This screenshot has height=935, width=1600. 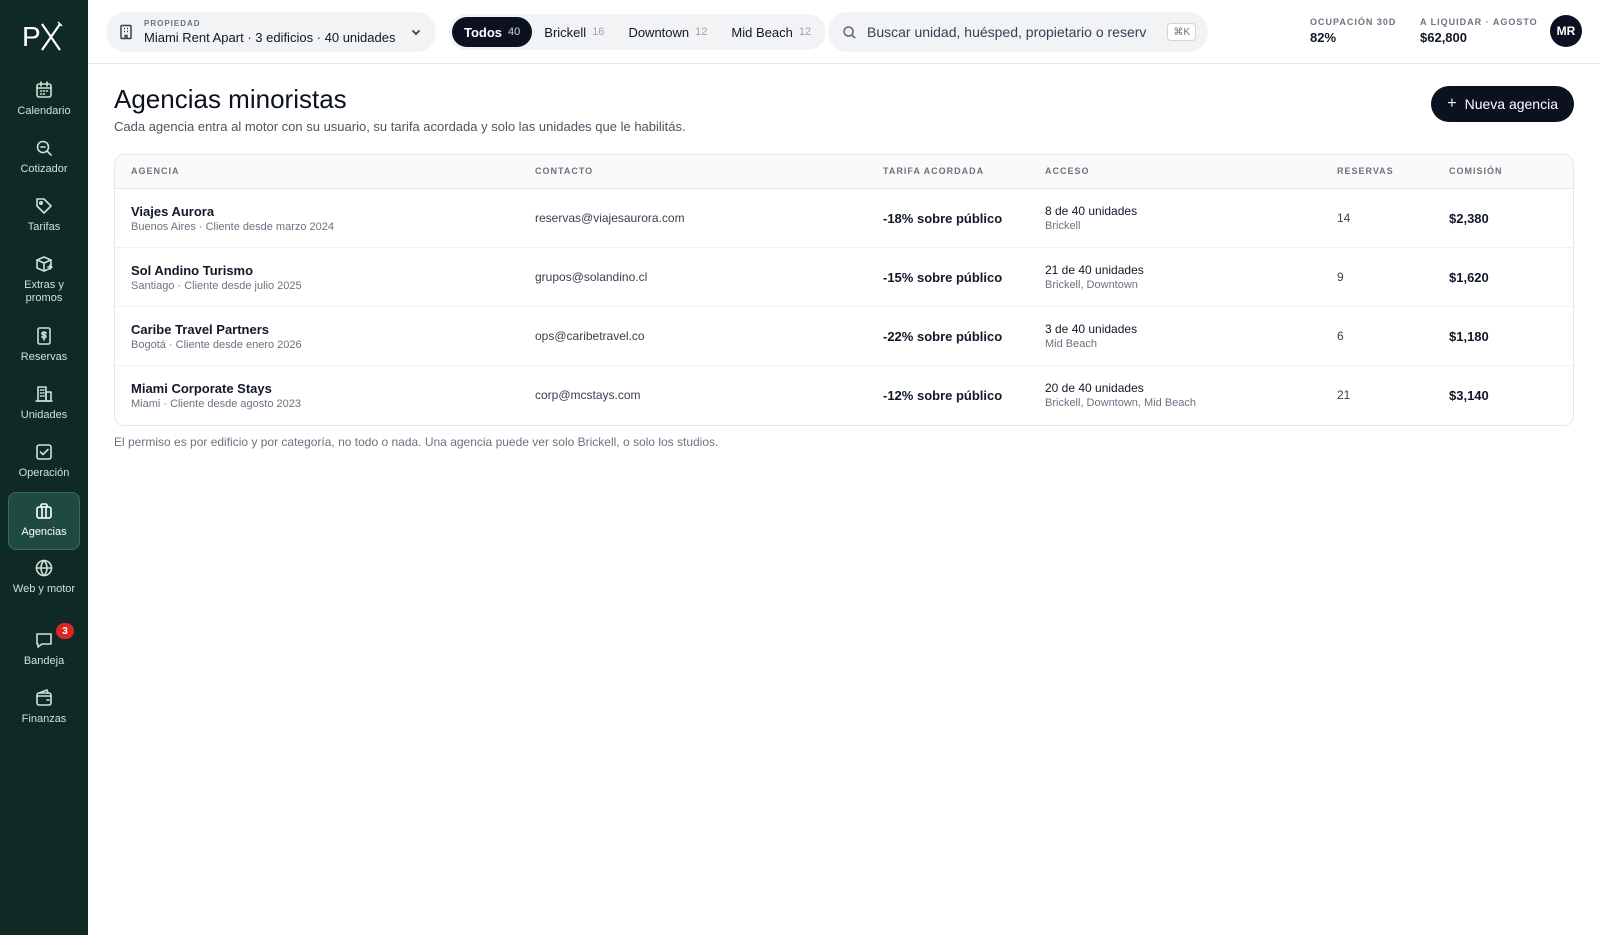 I want to click on commission-amount: $3,140, so click(x=1469, y=395).